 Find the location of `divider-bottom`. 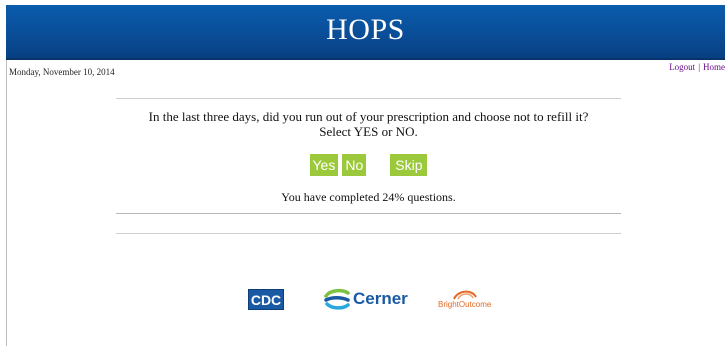

divider-bottom is located at coordinates (368, 233).